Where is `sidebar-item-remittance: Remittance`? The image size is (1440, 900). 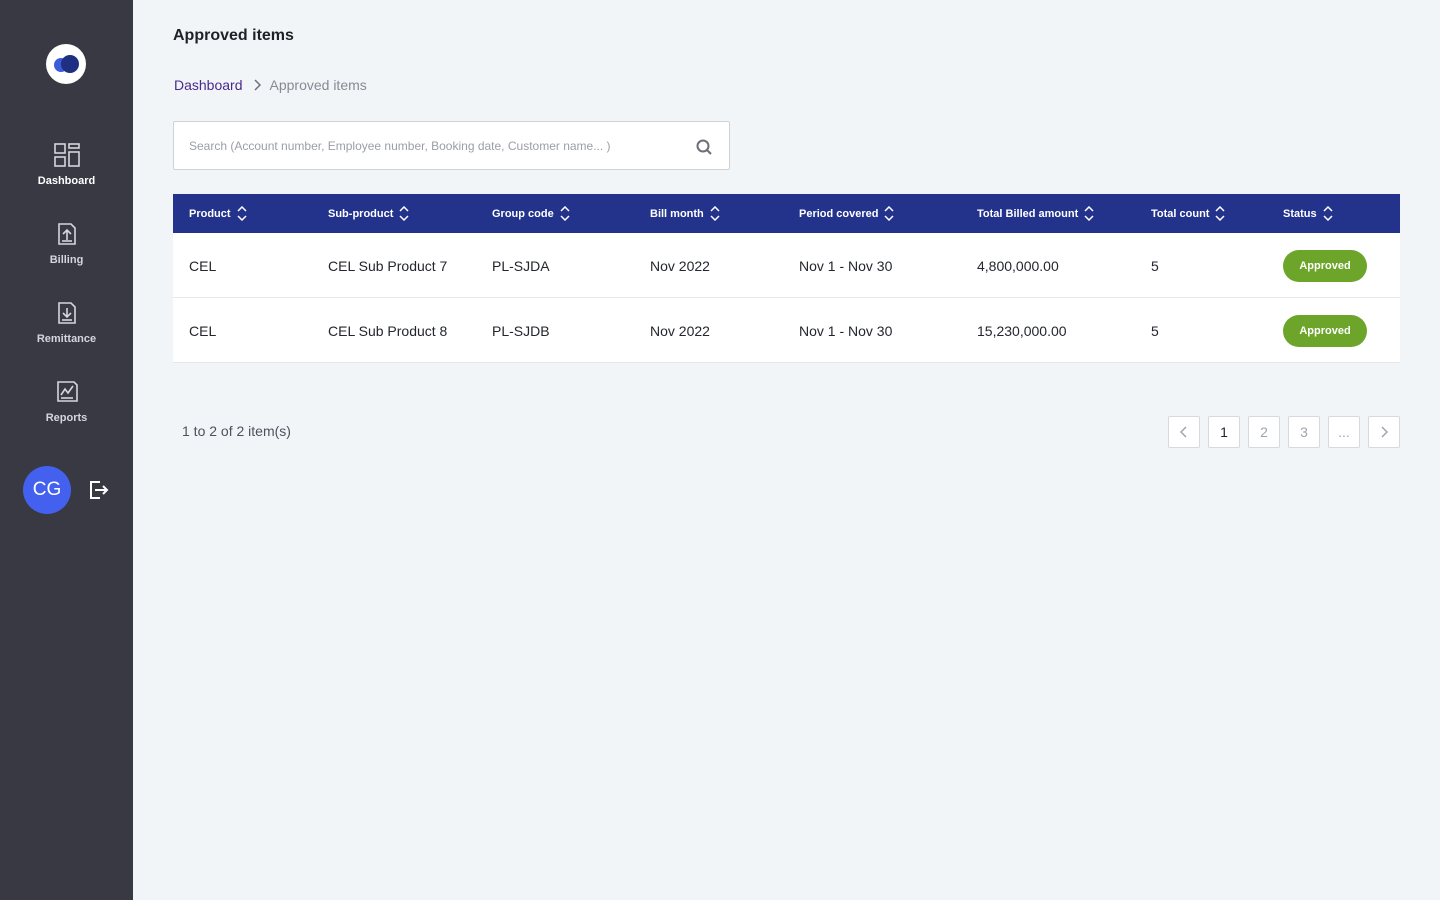 sidebar-item-remittance: Remittance is located at coordinates (66, 331).